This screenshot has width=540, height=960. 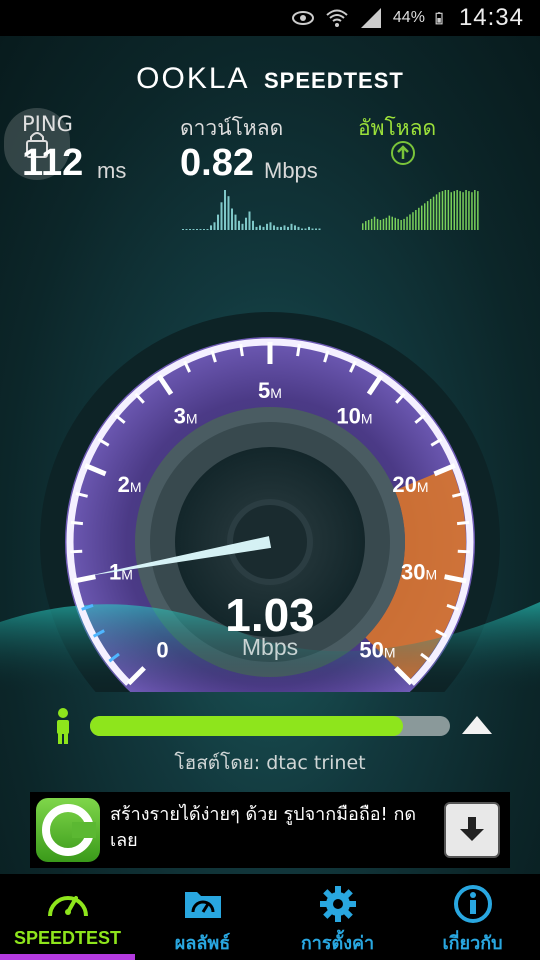 I want to click on download-unit: Mbps, so click(x=291, y=170).